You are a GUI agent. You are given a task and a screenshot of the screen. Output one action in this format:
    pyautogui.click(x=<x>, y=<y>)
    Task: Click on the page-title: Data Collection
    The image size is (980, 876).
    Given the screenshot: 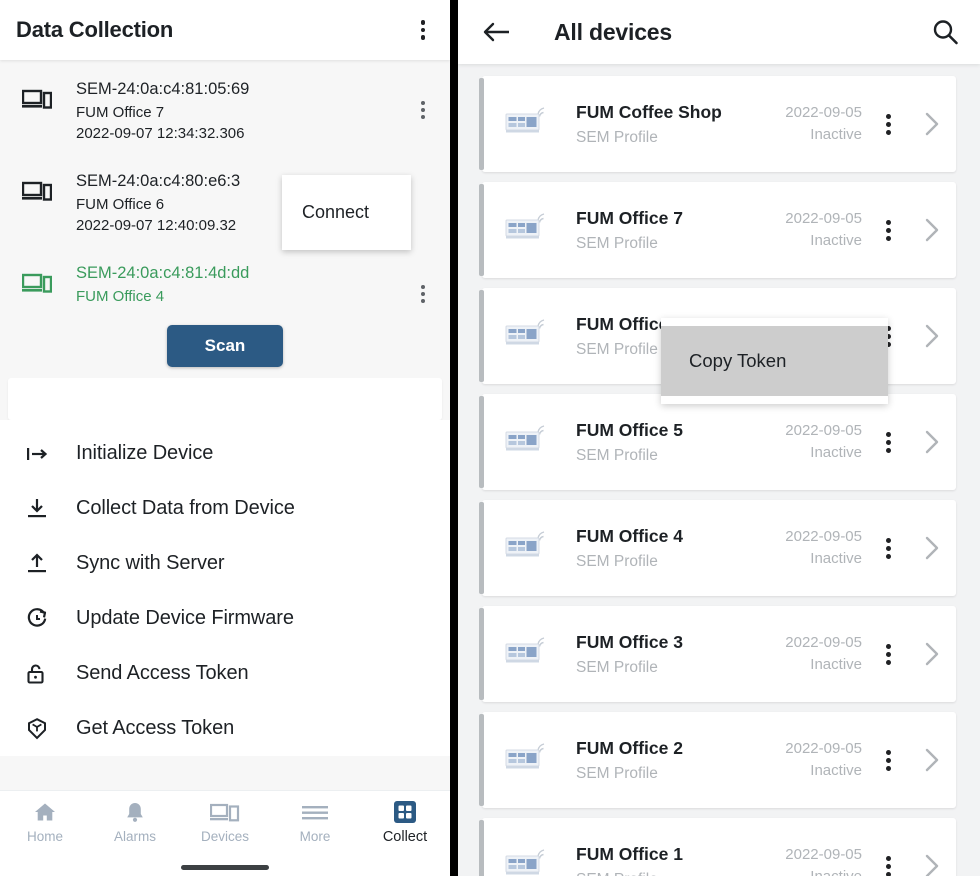 What is the action you would take?
    pyautogui.click(x=95, y=29)
    